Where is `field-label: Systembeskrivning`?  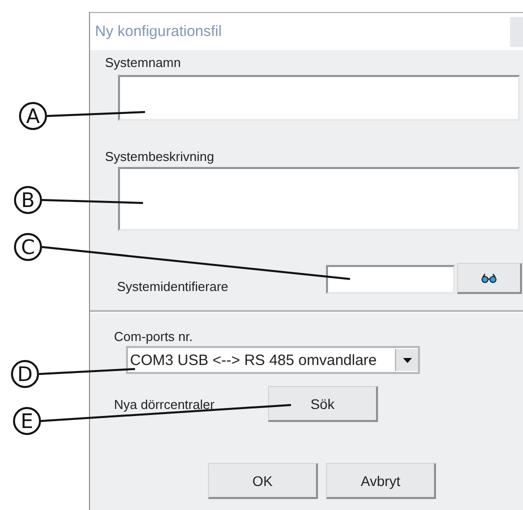
field-label: Systembeskrivning is located at coordinates (159, 156).